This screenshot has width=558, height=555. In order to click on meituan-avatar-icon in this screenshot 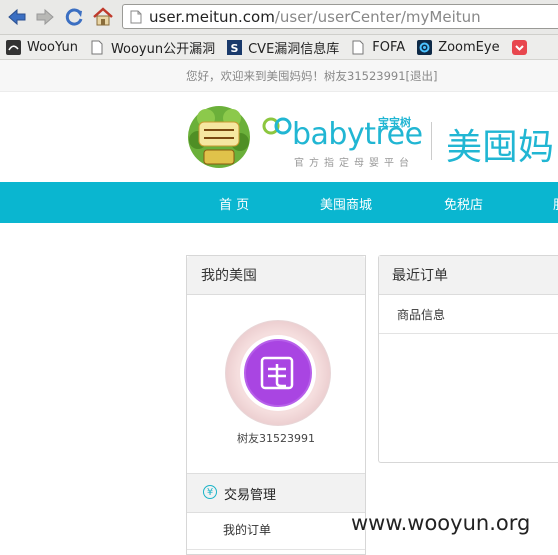, I will do `click(277, 373)`.